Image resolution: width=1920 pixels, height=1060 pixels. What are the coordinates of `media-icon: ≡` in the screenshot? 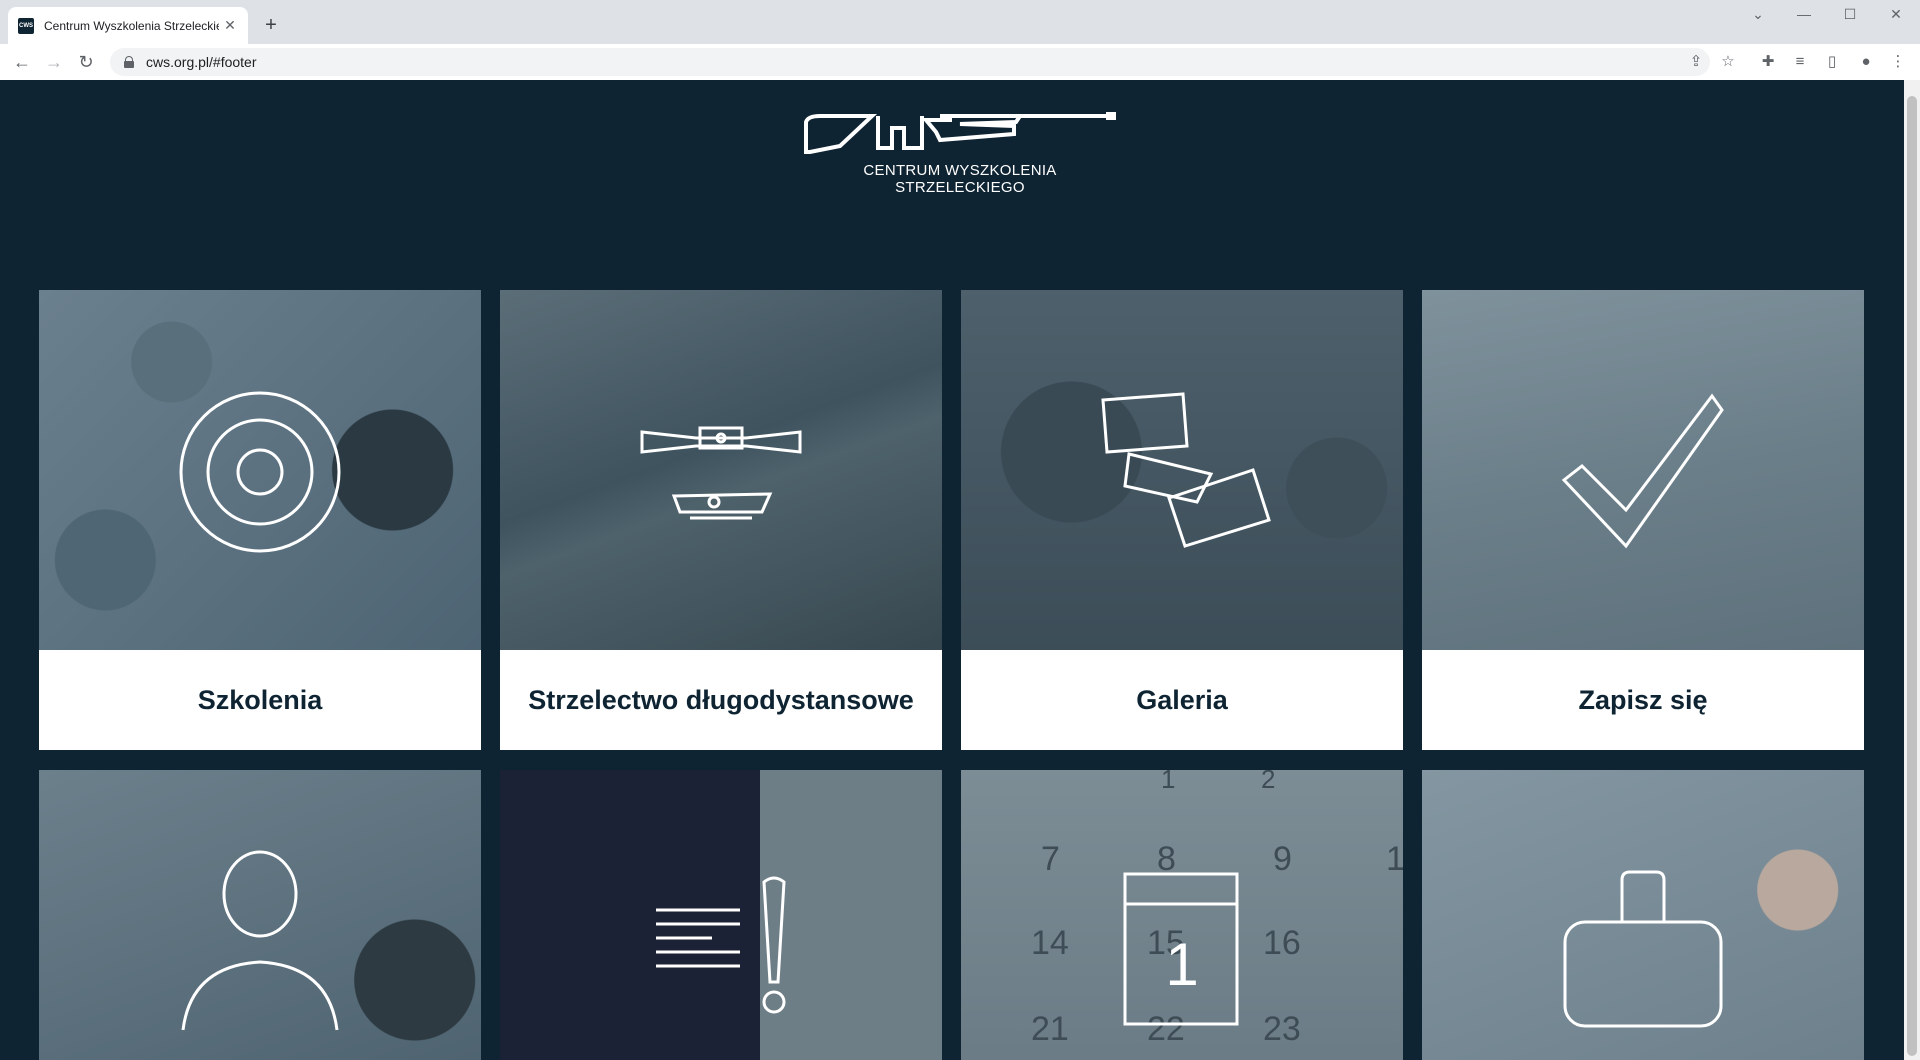 It's located at (1800, 62).